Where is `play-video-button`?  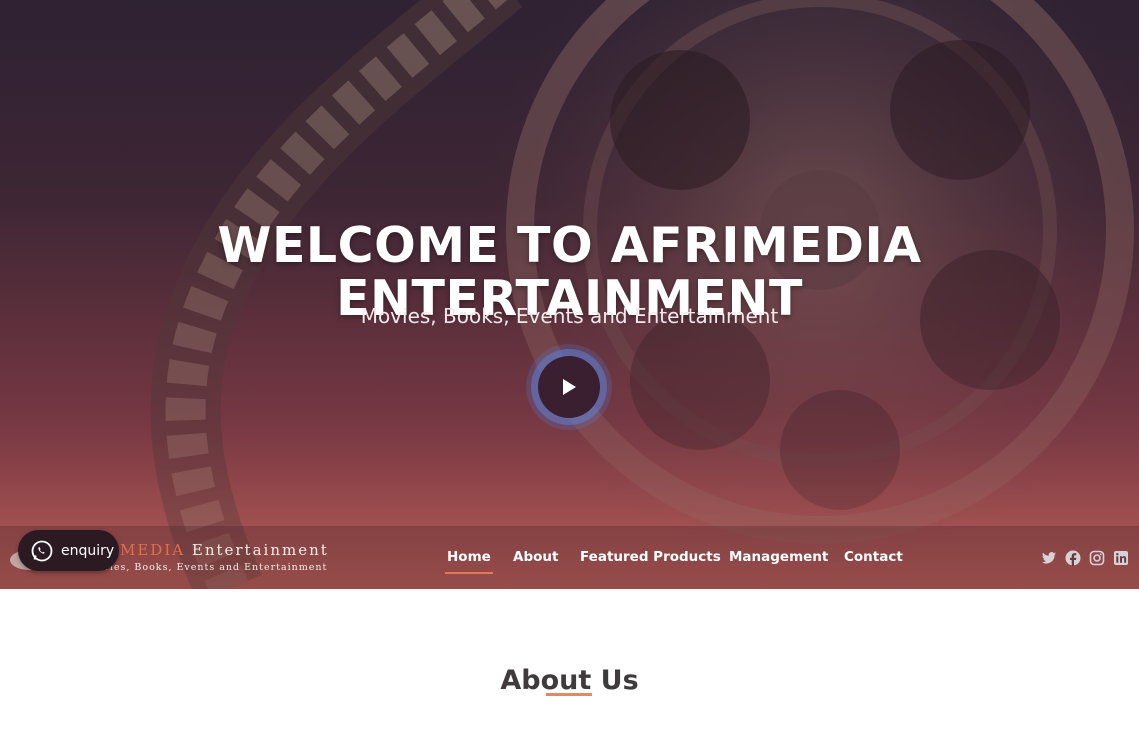
play-video-button is located at coordinates (569, 387).